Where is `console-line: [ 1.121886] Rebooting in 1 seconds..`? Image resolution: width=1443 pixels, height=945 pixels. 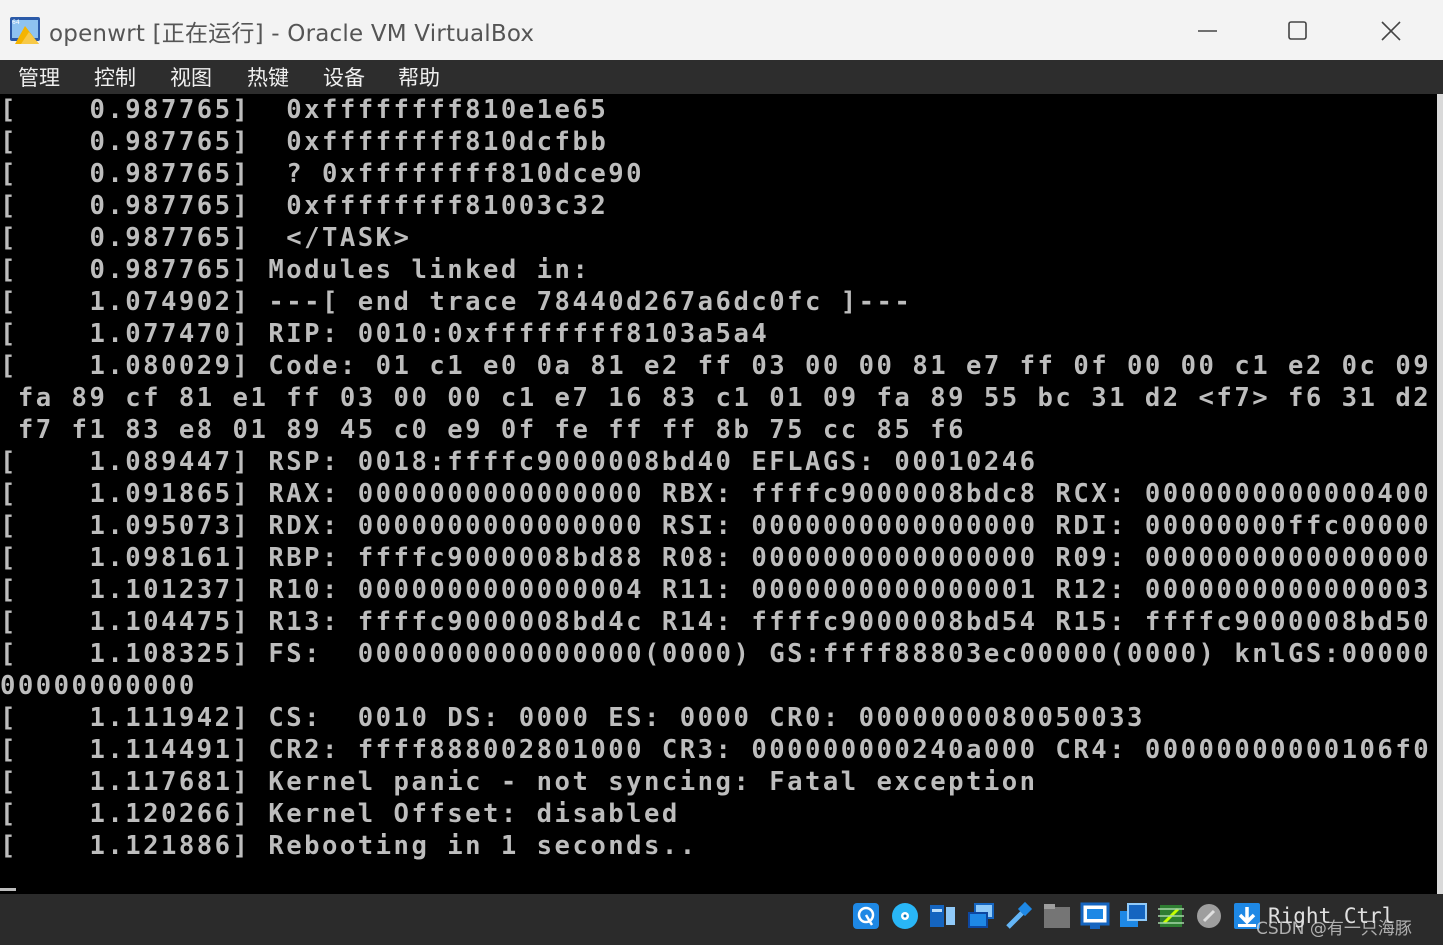 console-line: [ 1.121886] Rebooting in 1 seconds.. is located at coordinates (349, 846).